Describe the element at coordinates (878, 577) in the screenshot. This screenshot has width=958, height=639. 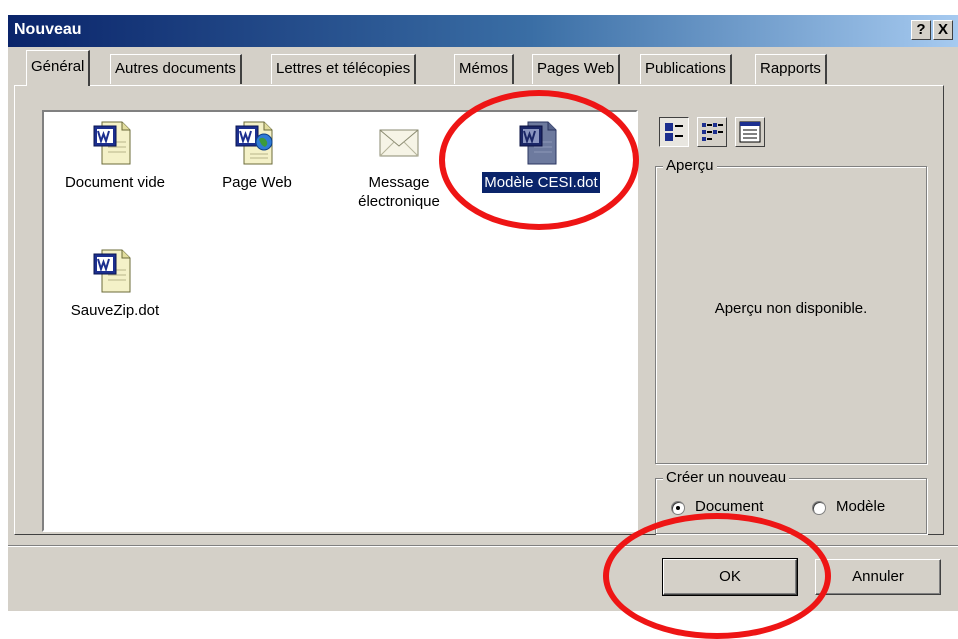
I see `cancel-button: Annuler` at that location.